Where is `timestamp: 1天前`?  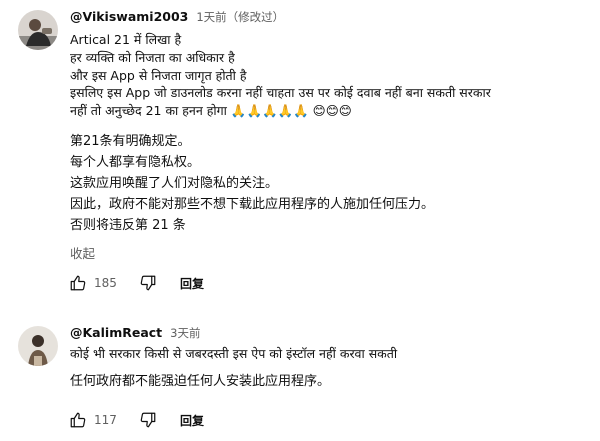
timestamp: 1天前 is located at coordinates (211, 17).